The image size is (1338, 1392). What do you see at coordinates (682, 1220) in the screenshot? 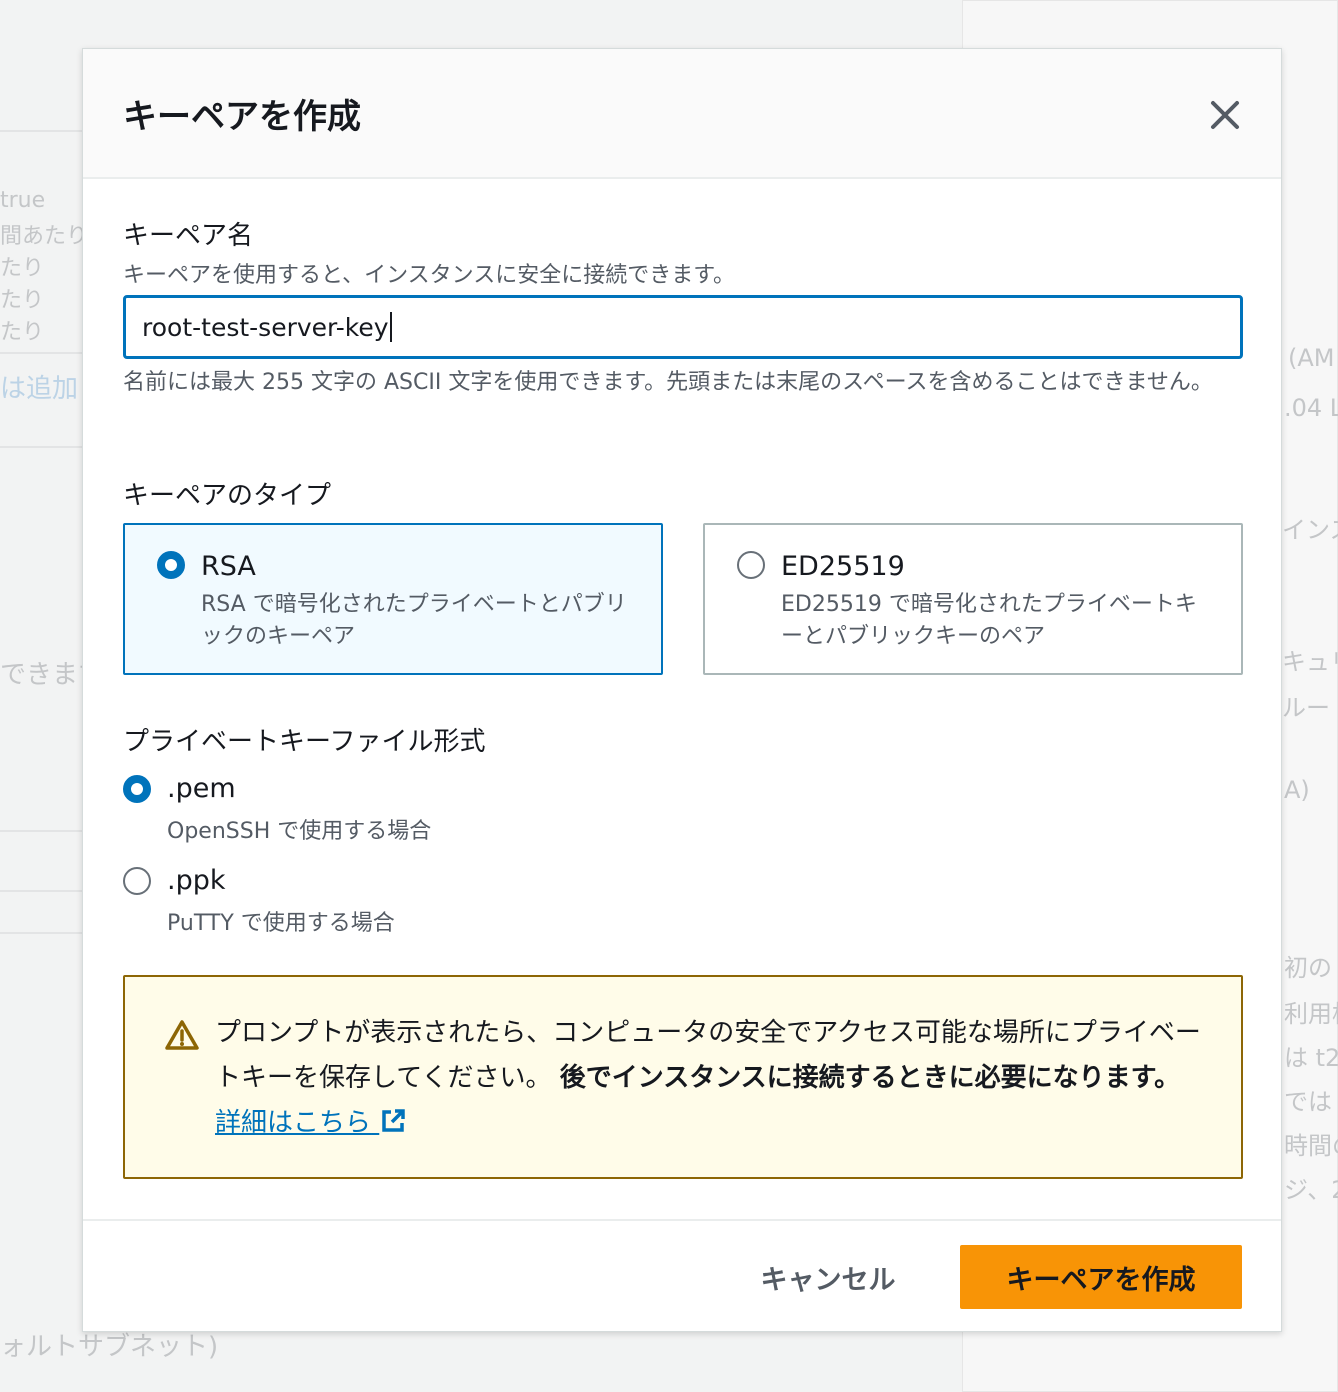
I see `footer-divider` at bounding box center [682, 1220].